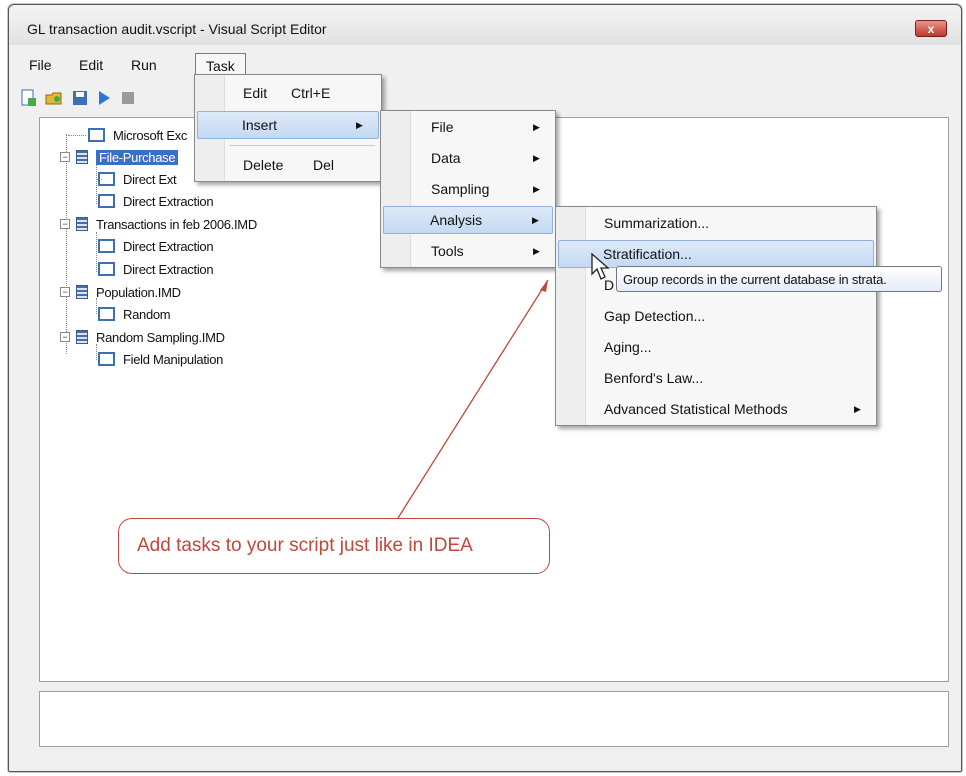  I want to click on mouse-cursor-icon, so click(600, 266).